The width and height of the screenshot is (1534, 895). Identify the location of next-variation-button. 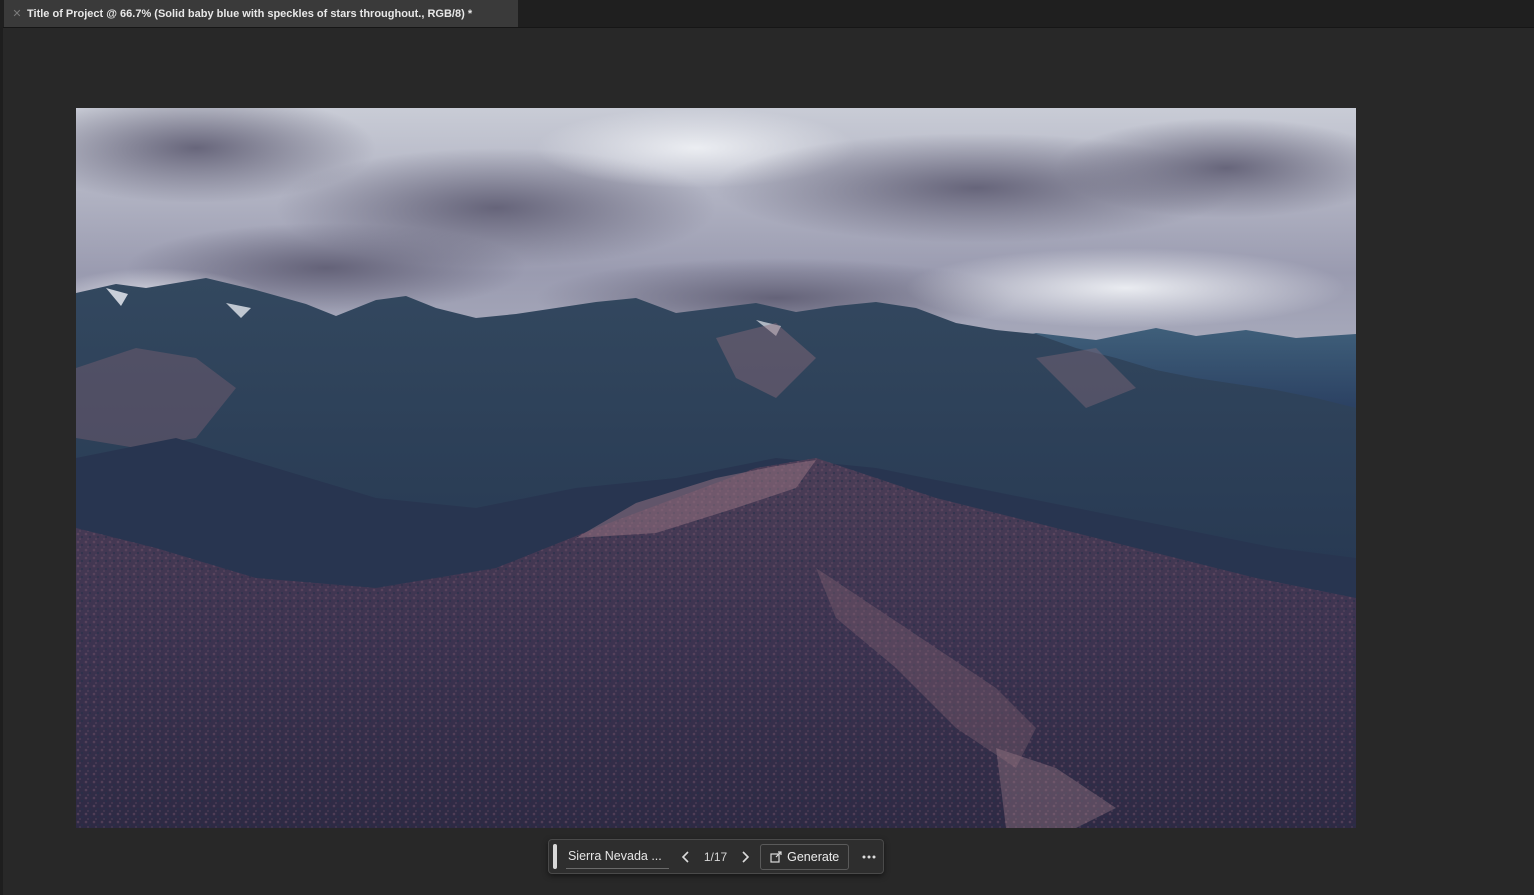
(745, 857).